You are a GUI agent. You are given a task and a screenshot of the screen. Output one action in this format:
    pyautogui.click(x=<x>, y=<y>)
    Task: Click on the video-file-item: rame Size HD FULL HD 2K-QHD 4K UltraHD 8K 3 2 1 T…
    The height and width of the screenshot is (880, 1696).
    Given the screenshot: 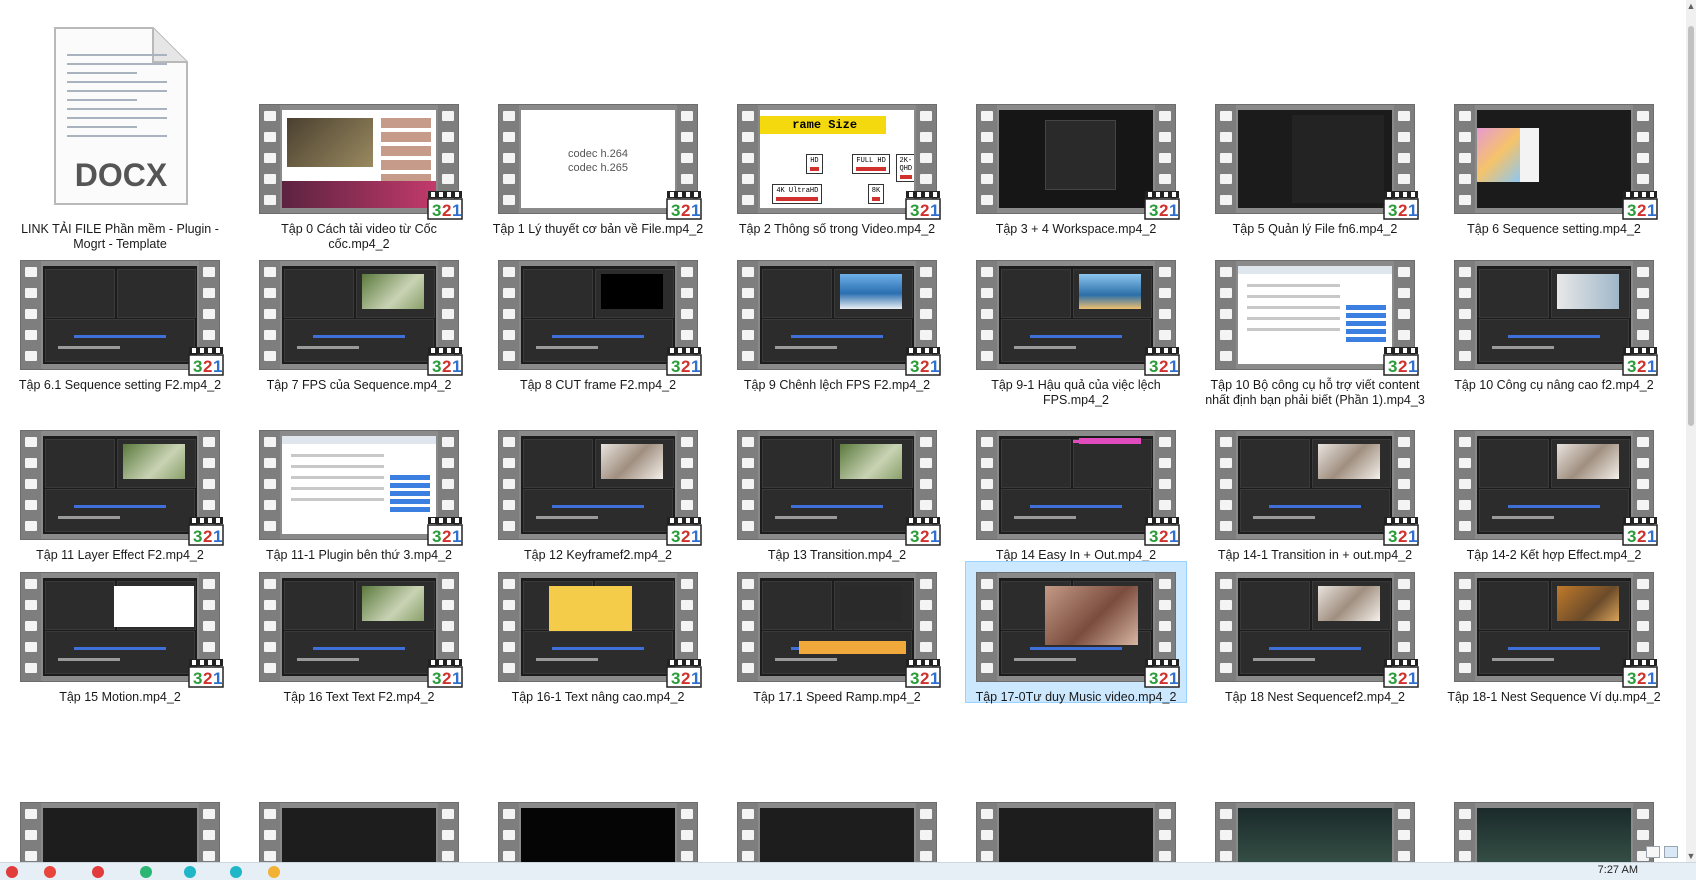 What is the action you would take?
    pyautogui.click(x=837, y=140)
    